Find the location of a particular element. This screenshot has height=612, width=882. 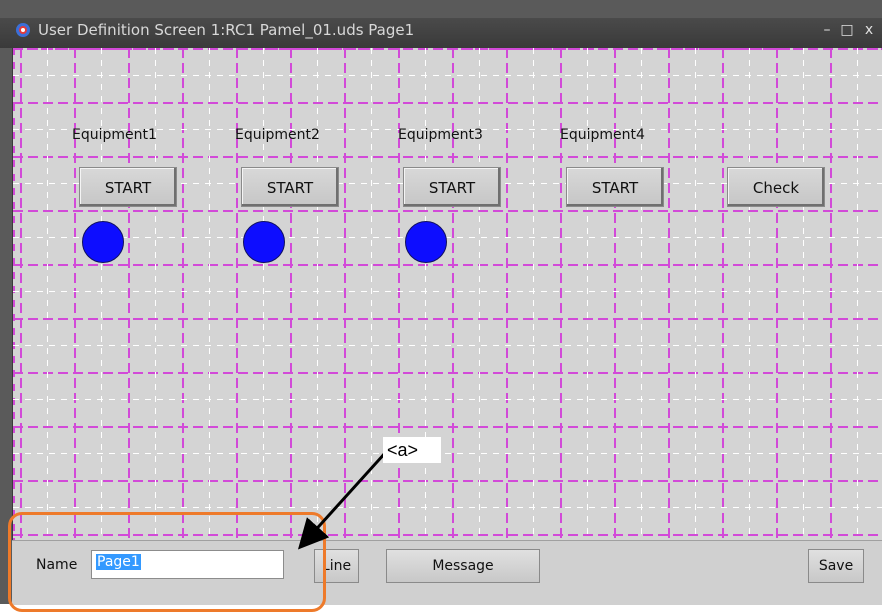

start-button-3: START is located at coordinates (452, 187).